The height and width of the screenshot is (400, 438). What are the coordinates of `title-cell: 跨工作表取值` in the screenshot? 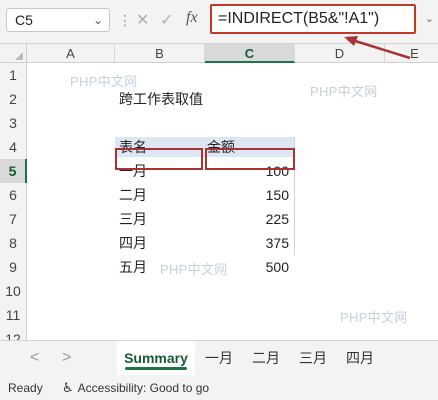 It's located at (161, 99).